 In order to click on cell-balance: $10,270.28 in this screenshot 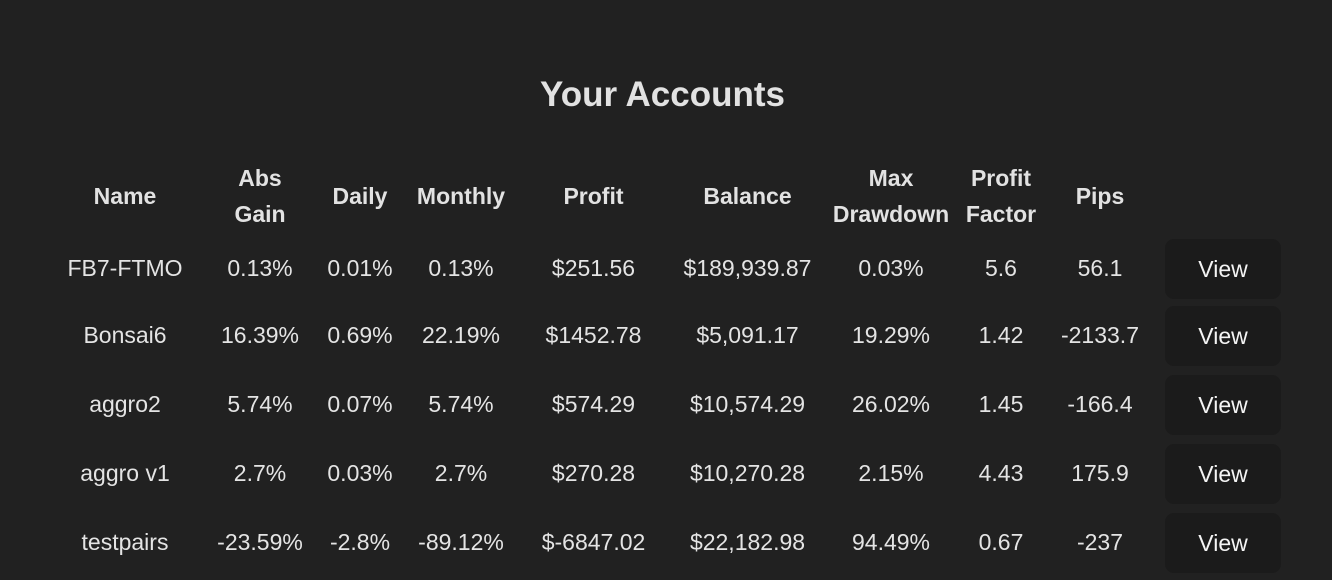, I will do `click(747, 473)`.